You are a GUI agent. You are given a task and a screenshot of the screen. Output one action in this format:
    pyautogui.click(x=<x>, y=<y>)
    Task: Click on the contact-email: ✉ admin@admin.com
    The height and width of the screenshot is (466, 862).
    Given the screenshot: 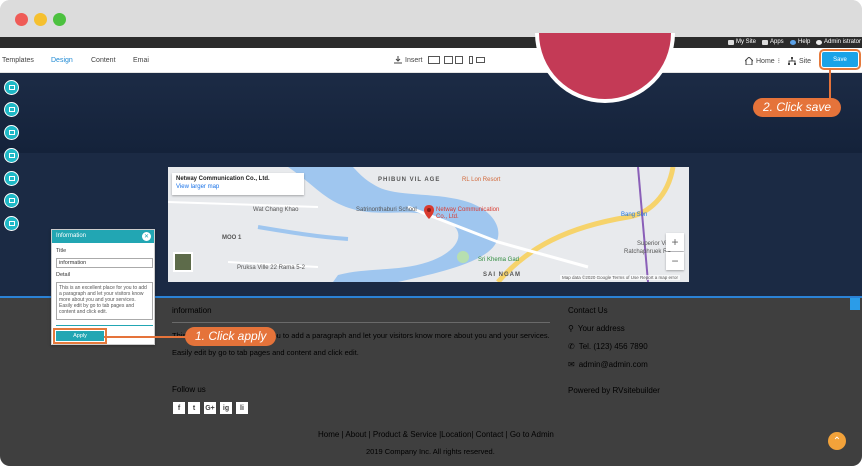 What is the action you would take?
    pyautogui.click(x=608, y=364)
    